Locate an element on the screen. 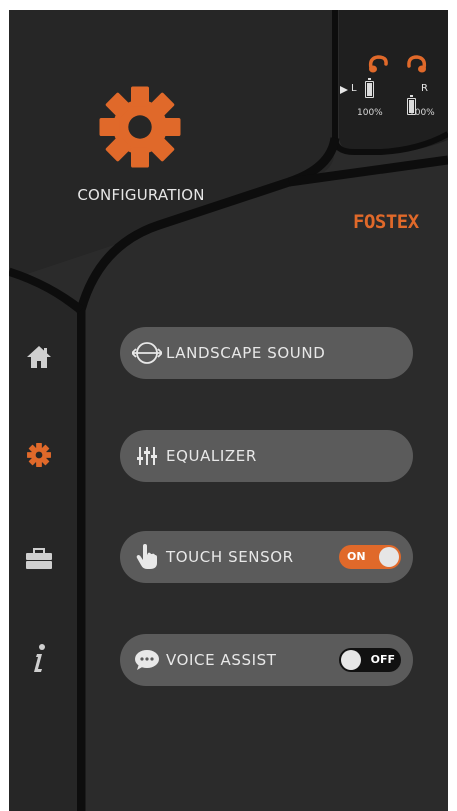 The image size is (457, 811). touch-sensor-label: TOUCH SENSOR is located at coordinates (230, 557).